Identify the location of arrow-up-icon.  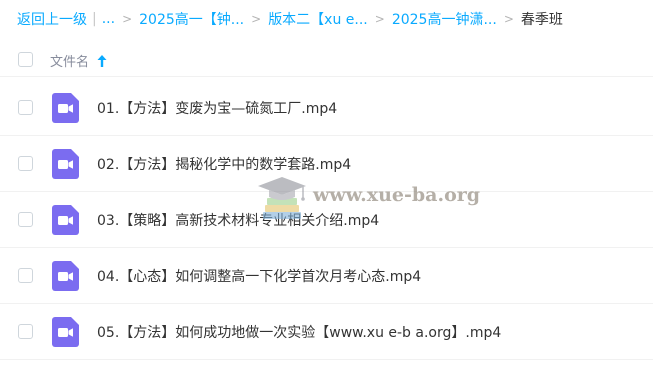
(102, 61).